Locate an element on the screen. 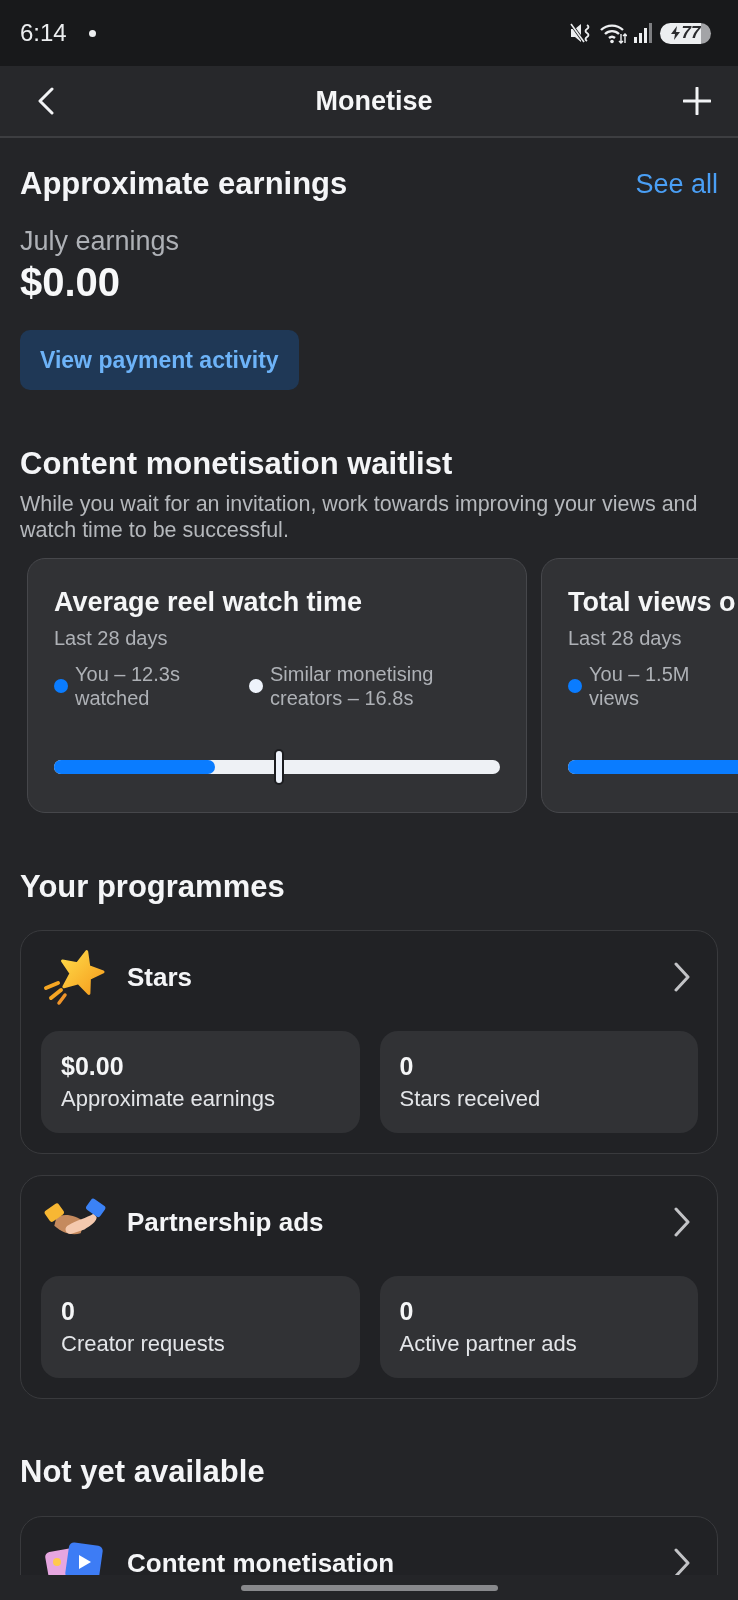 This screenshot has height=1600, width=738. programme-title: Content monetisation is located at coordinates (261, 1561).